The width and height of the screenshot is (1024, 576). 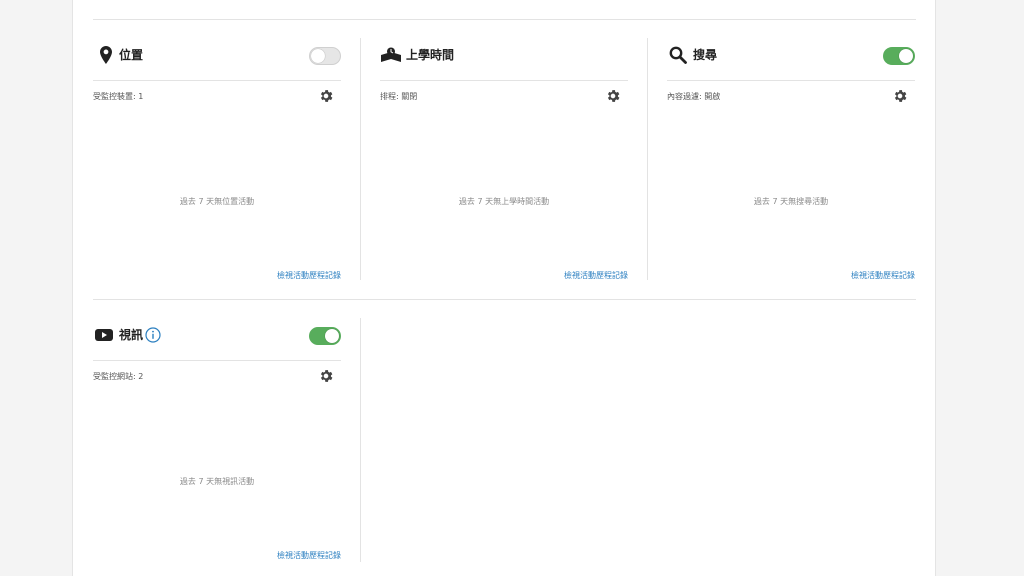 I want to click on card-status: 受監控裝置: 1, so click(x=118, y=96).